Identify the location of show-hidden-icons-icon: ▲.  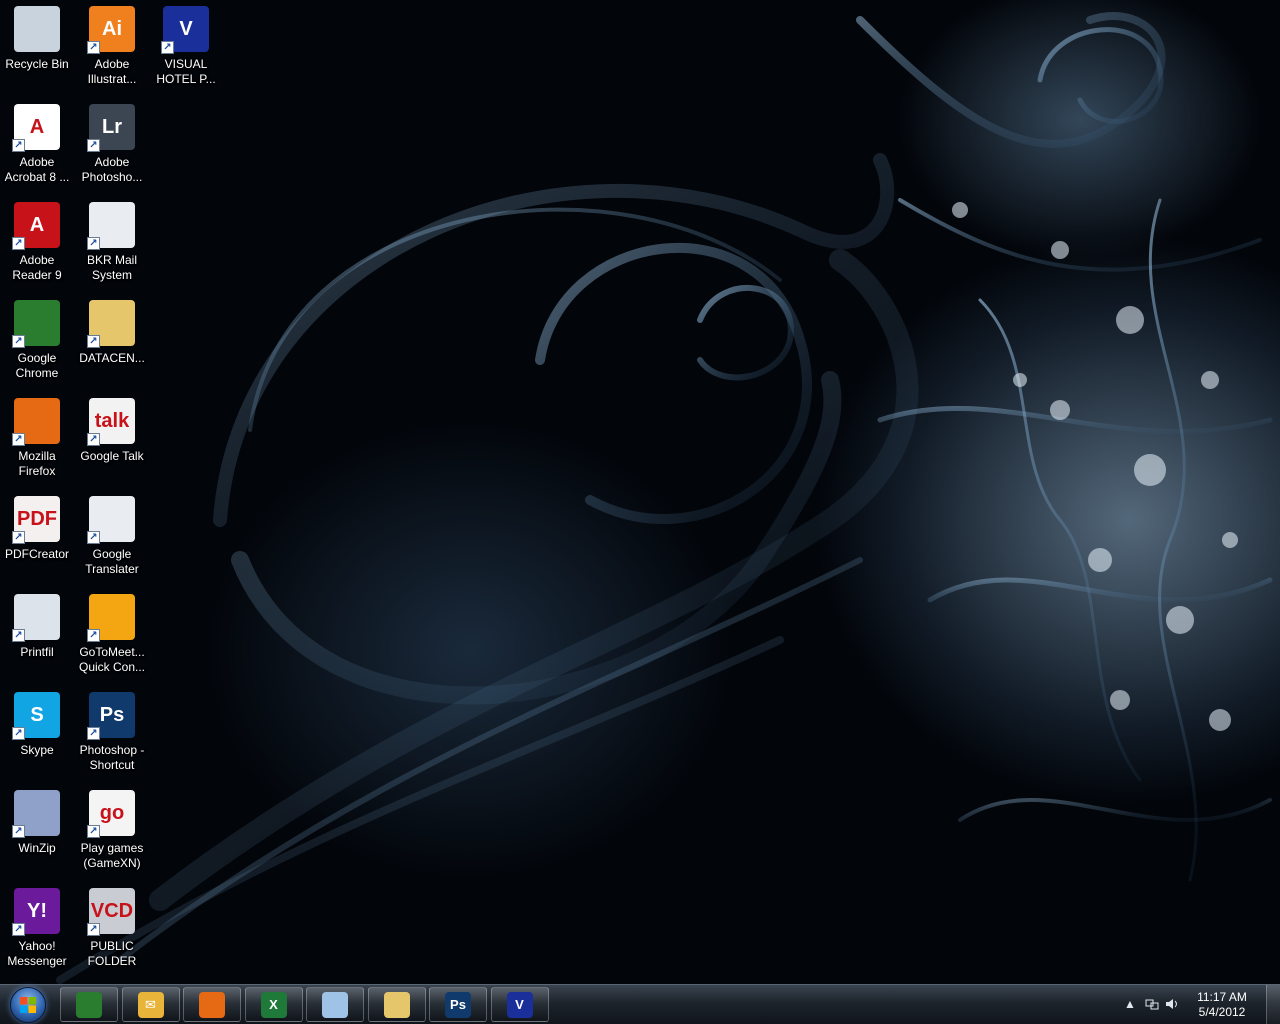
(1130, 1005).